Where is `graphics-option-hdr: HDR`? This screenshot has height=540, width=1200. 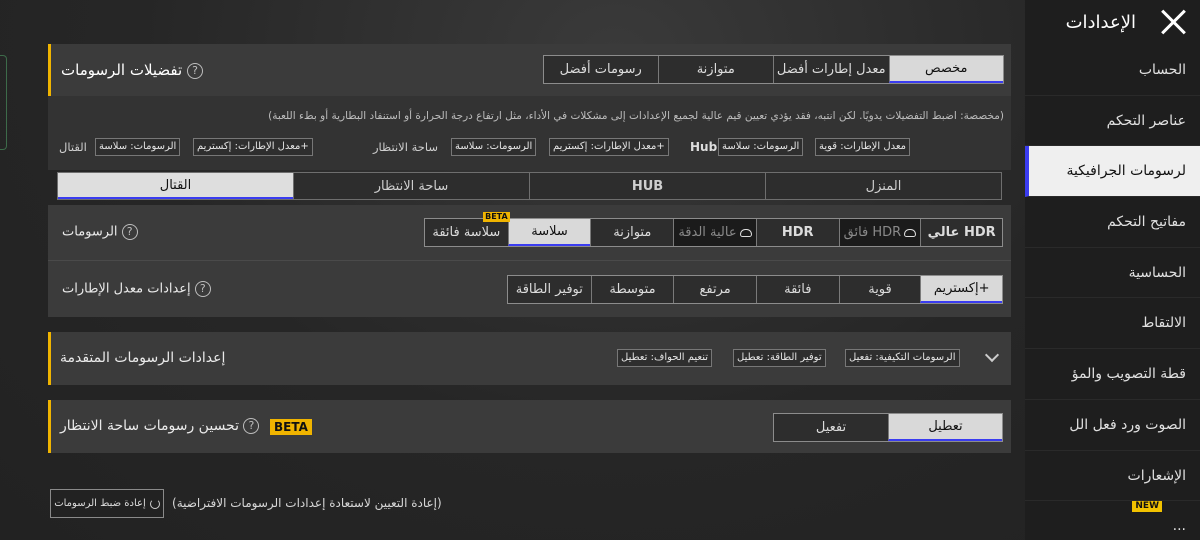
graphics-option-hdr: HDR is located at coordinates (797, 232).